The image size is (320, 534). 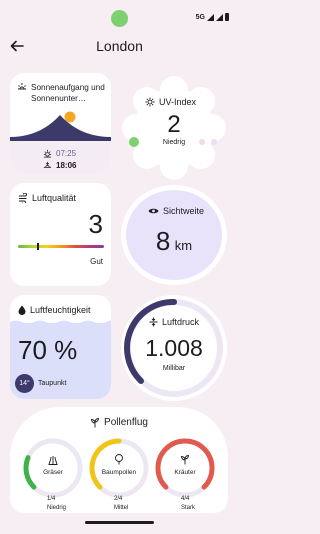 I want to click on sunrise-row: 07:25, so click(x=59, y=153).